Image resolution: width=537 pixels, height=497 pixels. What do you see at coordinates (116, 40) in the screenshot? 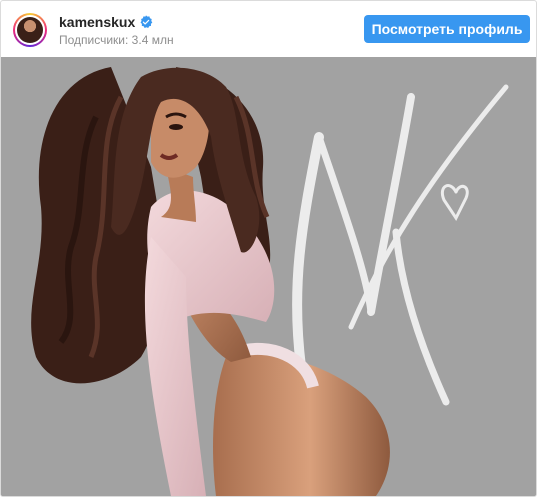
I see `followers-count: Подписчики: 3.4 млн` at bounding box center [116, 40].